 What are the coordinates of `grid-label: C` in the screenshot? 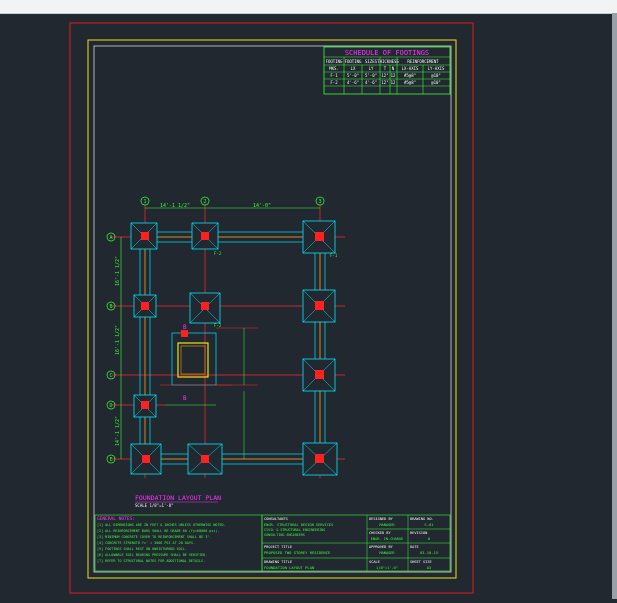 It's located at (110, 376).